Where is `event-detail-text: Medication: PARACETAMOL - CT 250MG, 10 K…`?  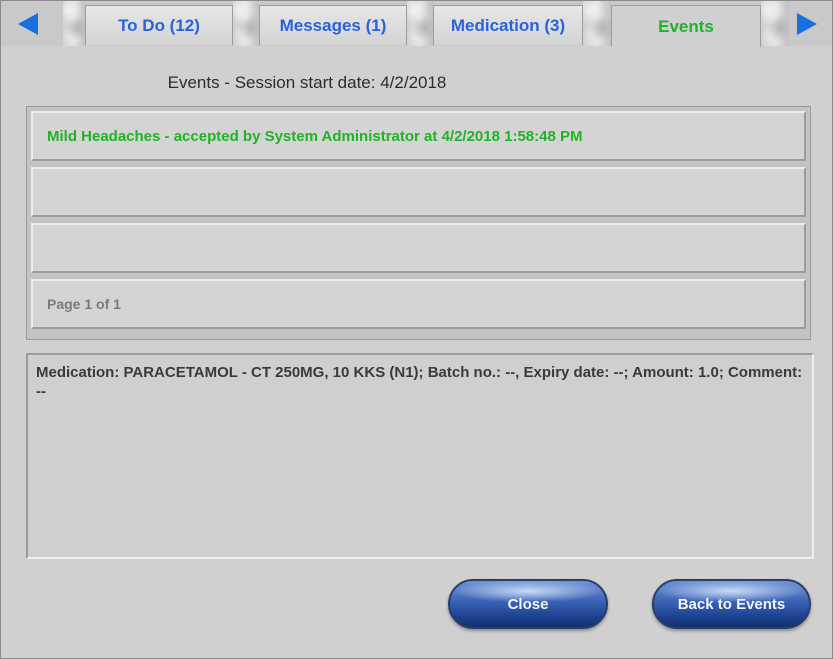 event-detail-text: Medication: PARACETAMOL - CT 250MG, 10 K… is located at coordinates (419, 382).